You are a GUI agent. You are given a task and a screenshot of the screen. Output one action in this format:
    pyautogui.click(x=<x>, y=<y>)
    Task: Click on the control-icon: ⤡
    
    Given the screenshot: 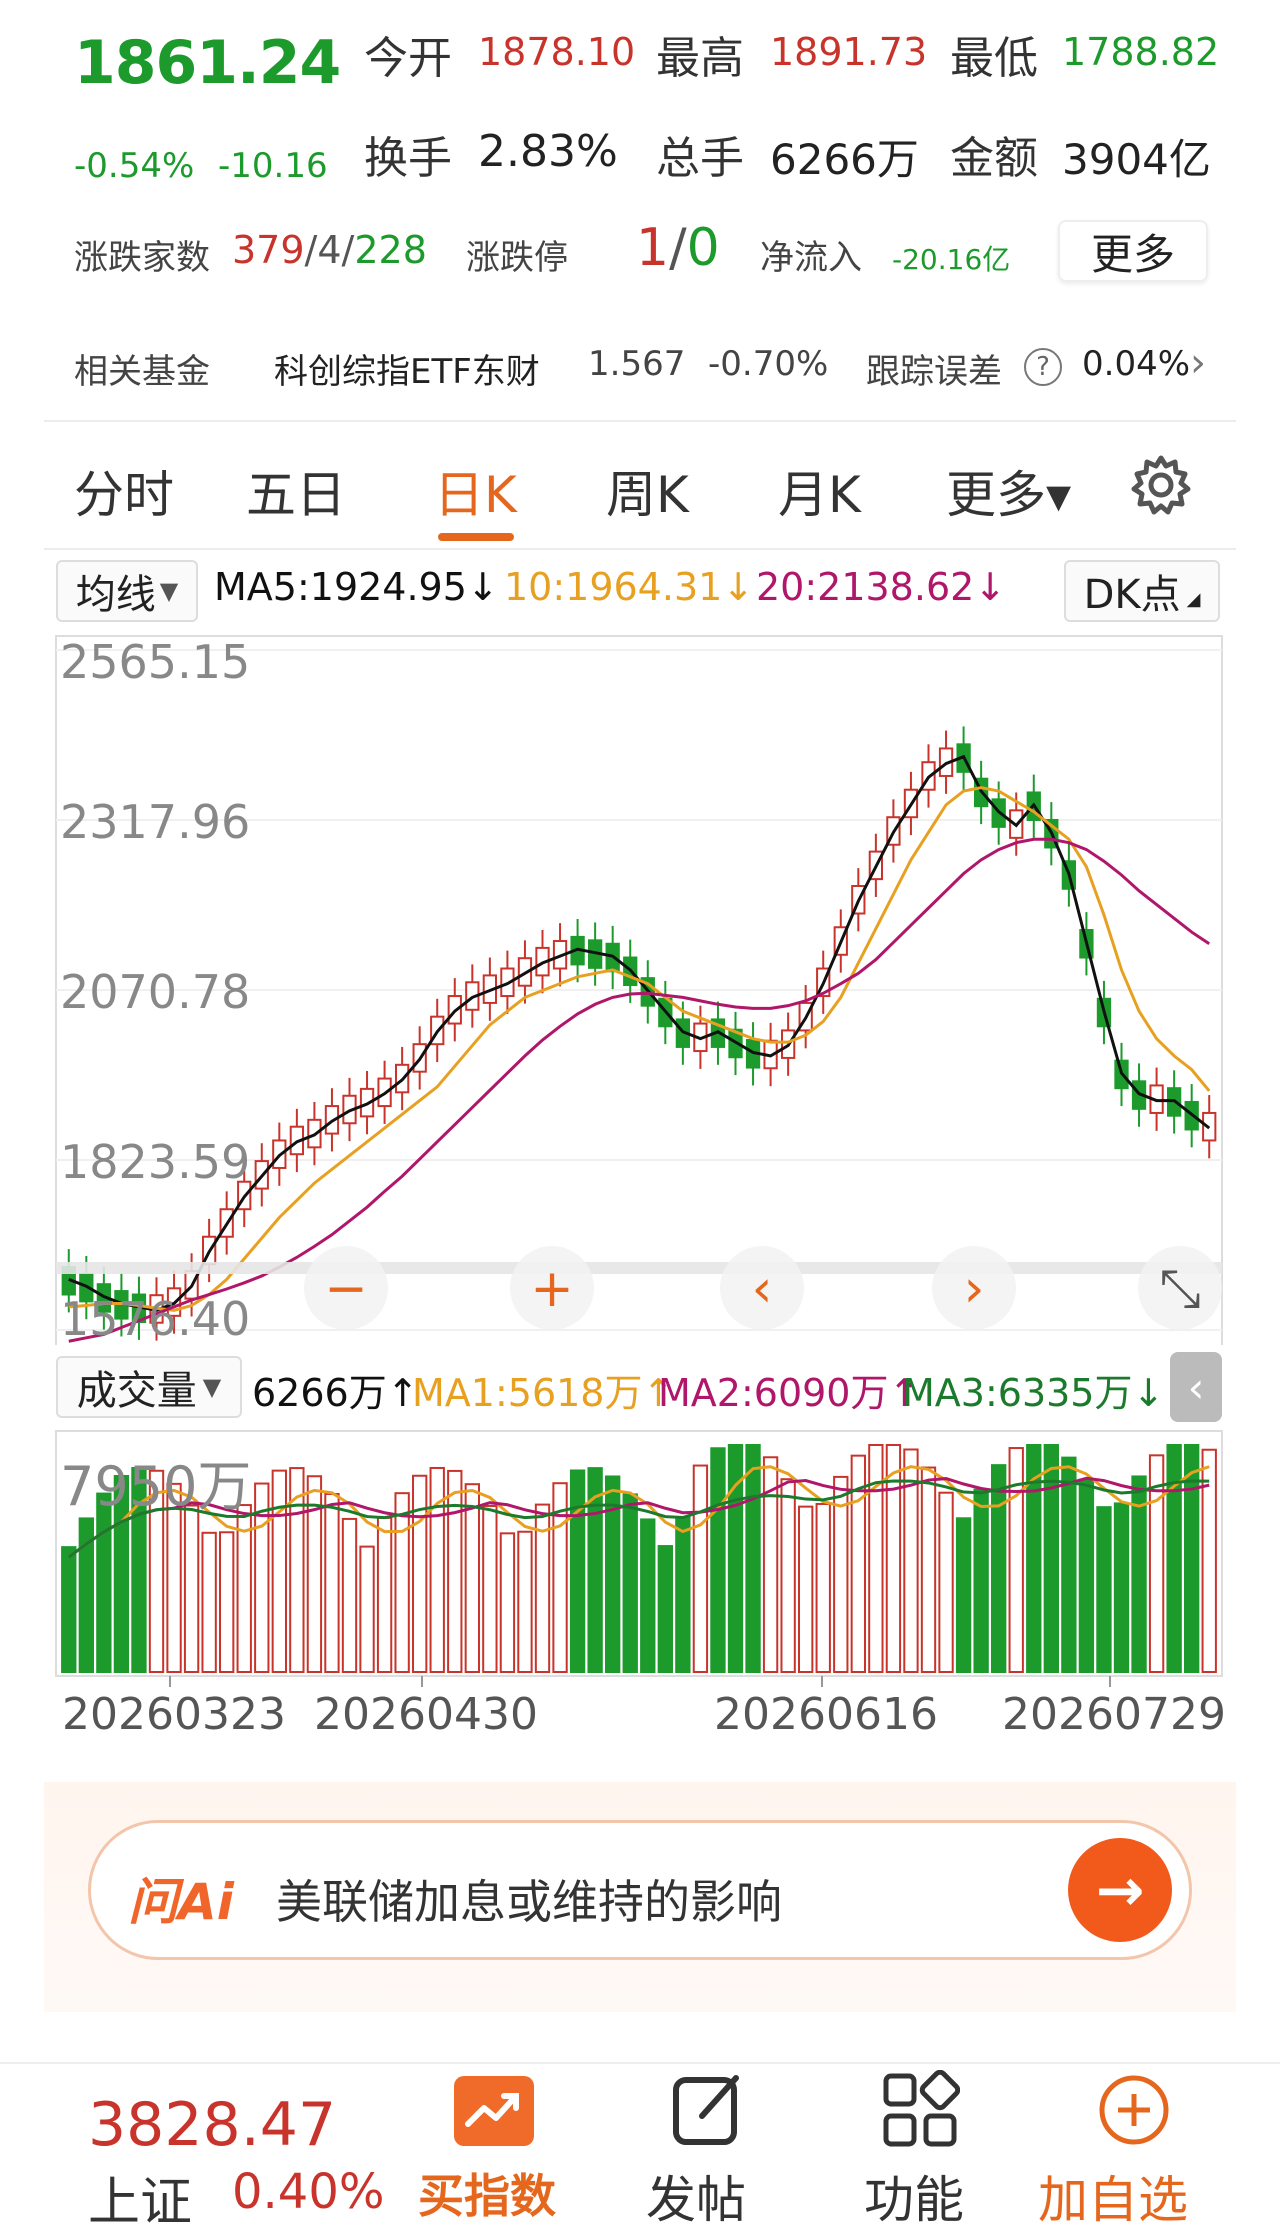 What is the action you would take?
    pyautogui.click(x=1180, y=1289)
    